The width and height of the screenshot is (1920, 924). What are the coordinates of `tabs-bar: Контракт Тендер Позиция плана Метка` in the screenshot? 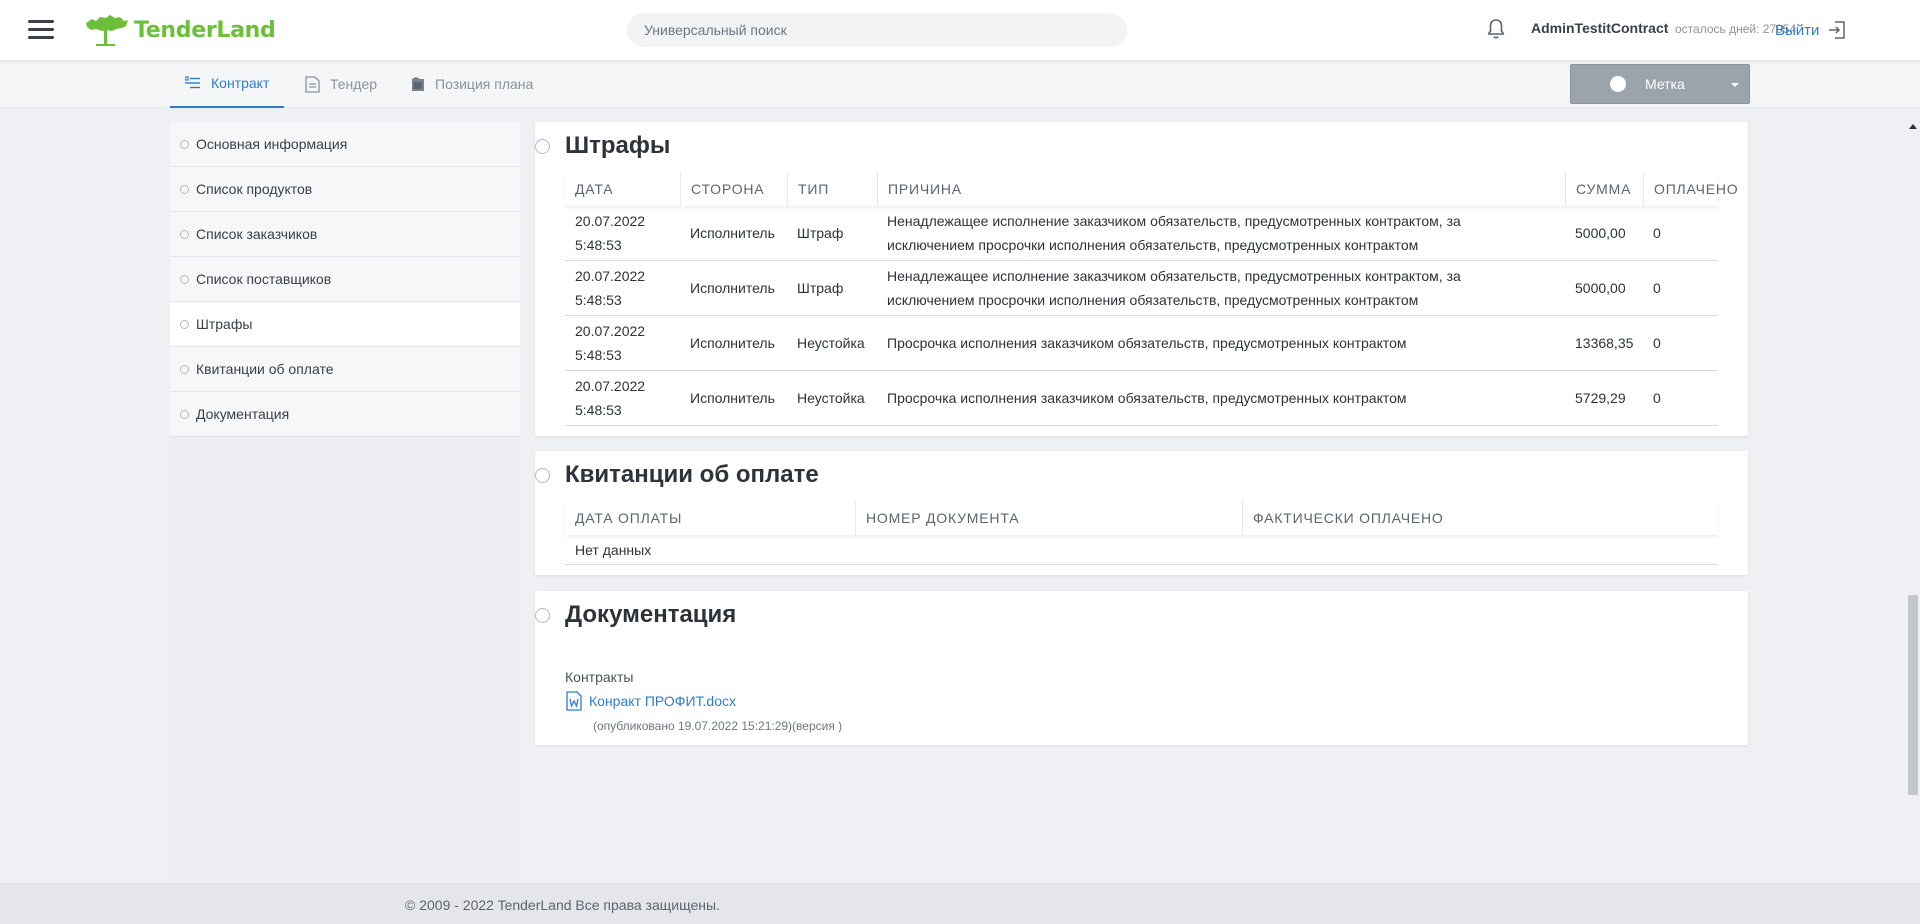 It's located at (960, 84).